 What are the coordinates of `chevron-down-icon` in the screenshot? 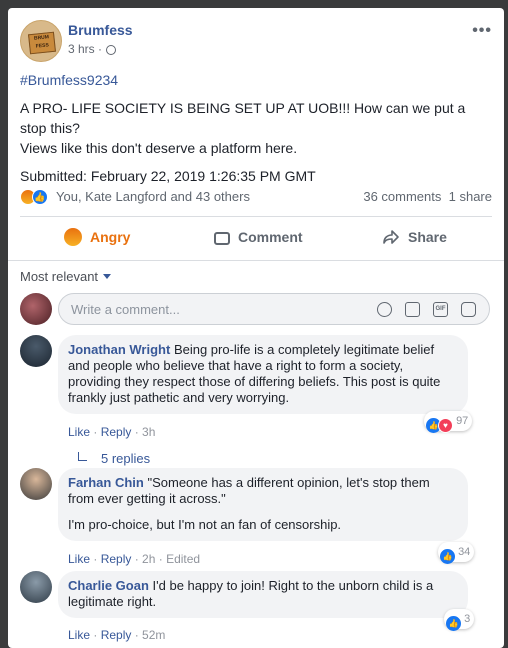 It's located at (107, 276).